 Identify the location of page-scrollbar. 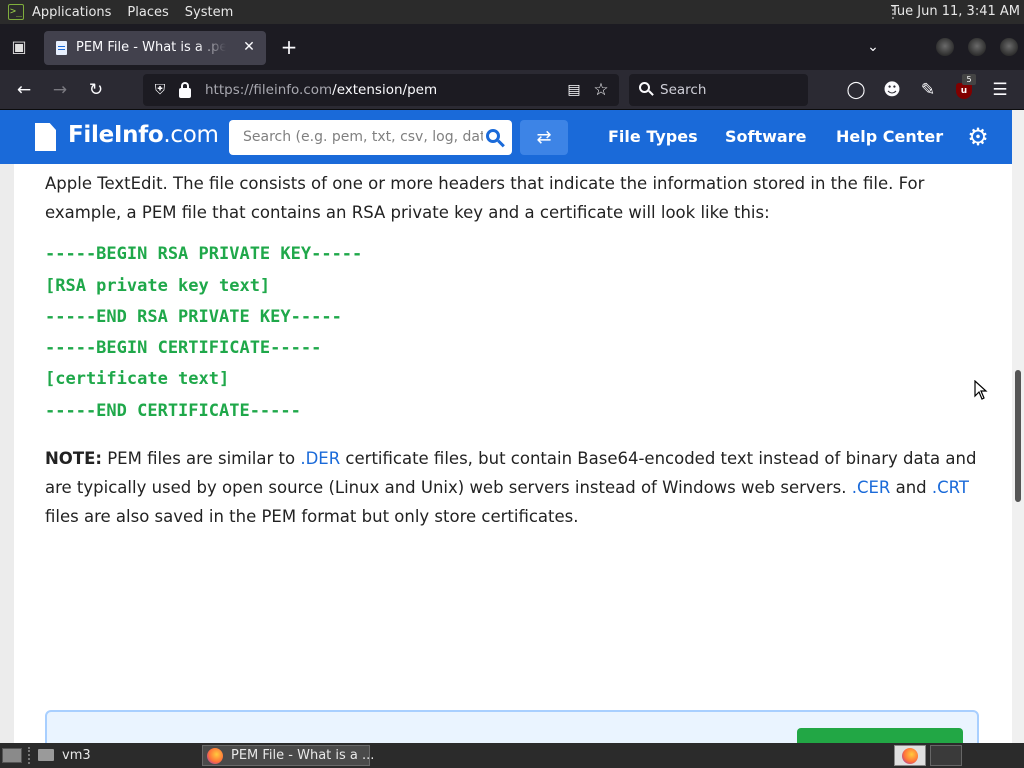
(1018, 426).